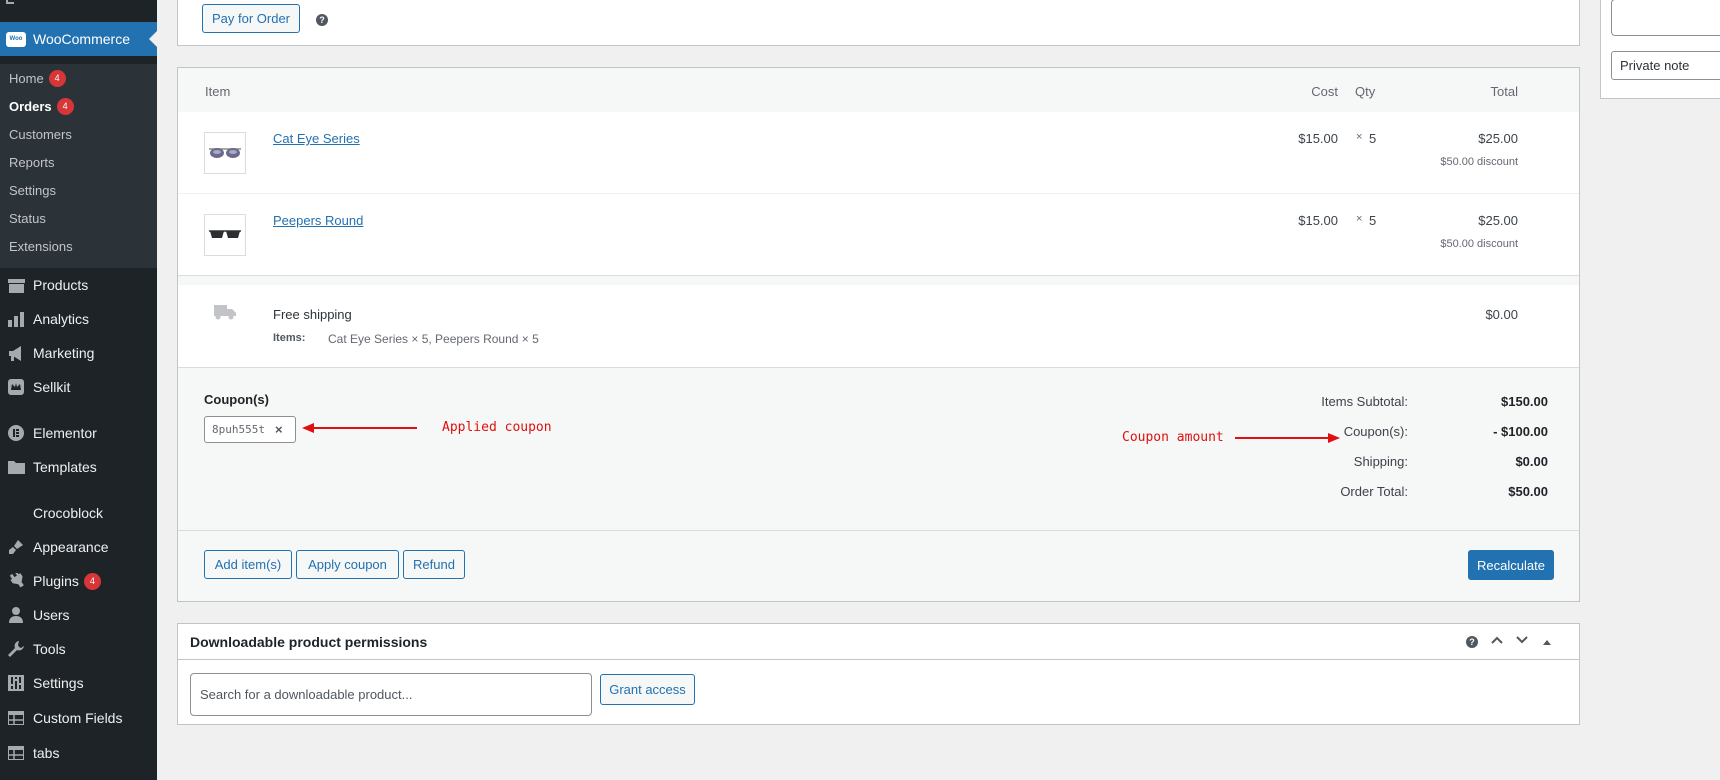 This screenshot has width=1720, height=780. What do you see at coordinates (16, 513) in the screenshot?
I see `crocoblock-icon` at bounding box center [16, 513].